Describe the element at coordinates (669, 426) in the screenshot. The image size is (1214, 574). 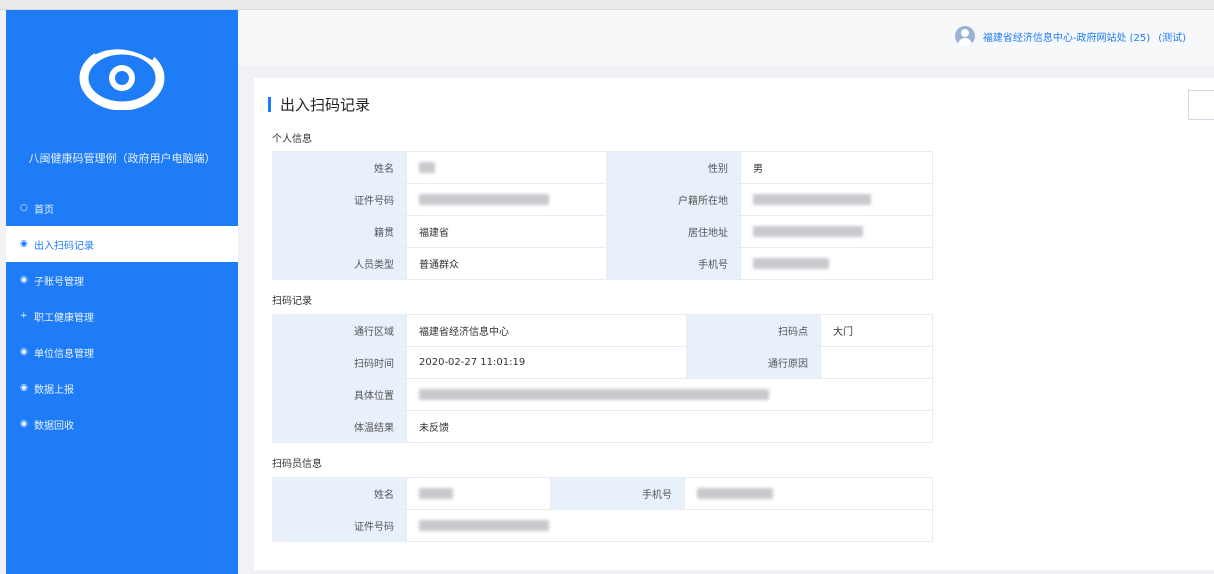
I see `temperature-value: 未反馈` at that location.